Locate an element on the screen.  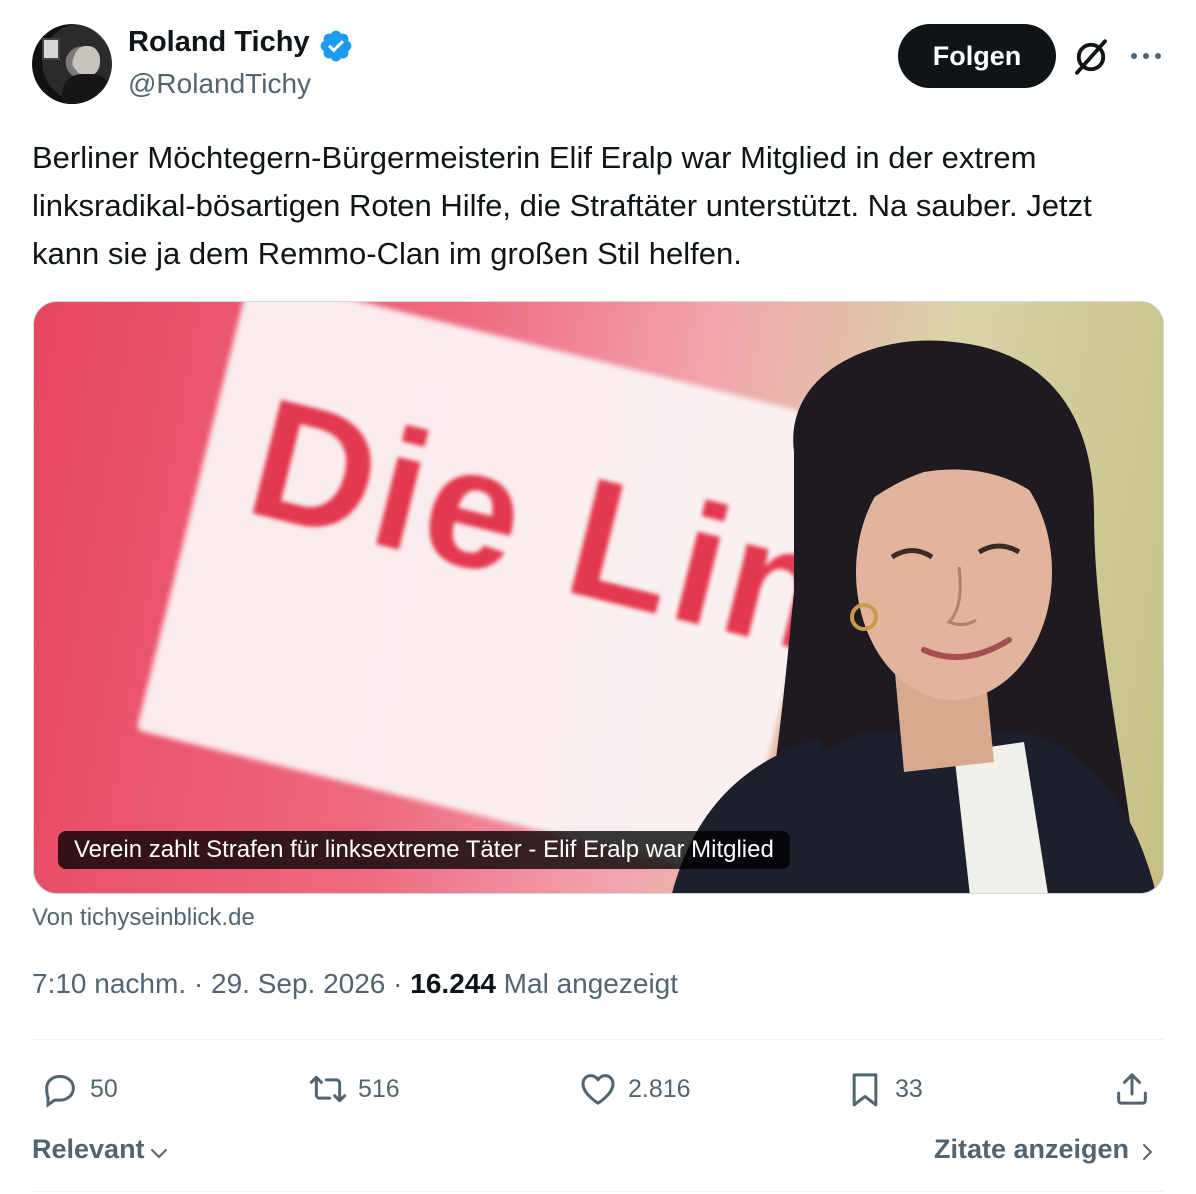
reply-count: 50 is located at coordinates (104, 1088).